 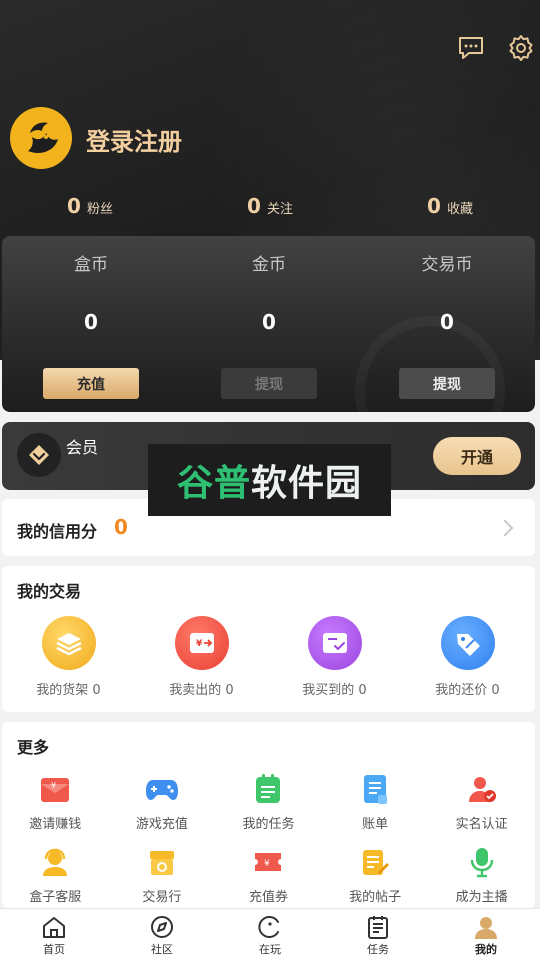 What do you see at coordinates (201, 690) in the screenshot?
I see `trade-item-label: 我卖出的 0` at bounding box center [201, 690].